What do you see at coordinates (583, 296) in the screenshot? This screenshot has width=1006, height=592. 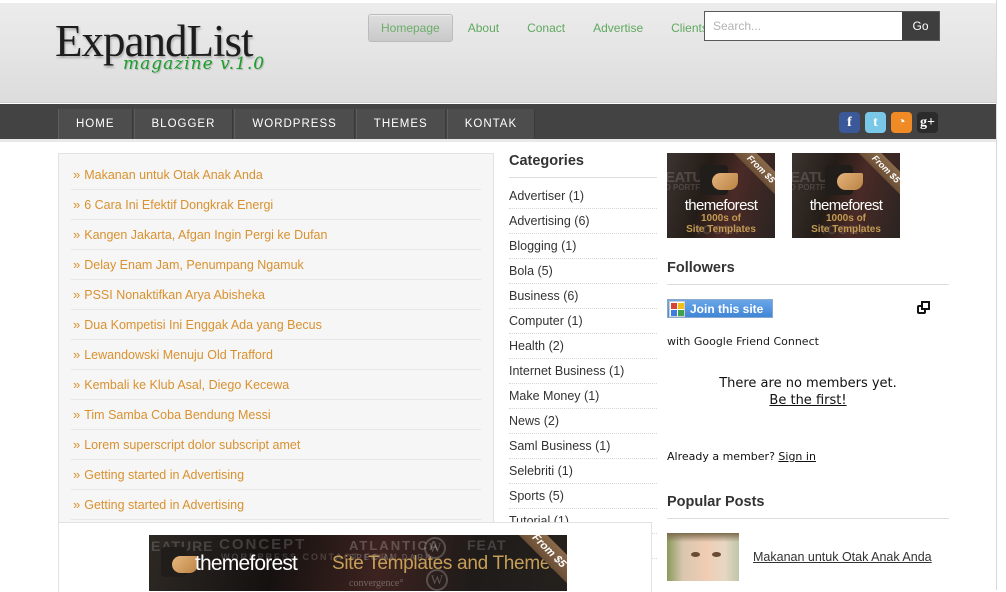 I see `category-item: Business (6)` at bounding box center [583, 296].